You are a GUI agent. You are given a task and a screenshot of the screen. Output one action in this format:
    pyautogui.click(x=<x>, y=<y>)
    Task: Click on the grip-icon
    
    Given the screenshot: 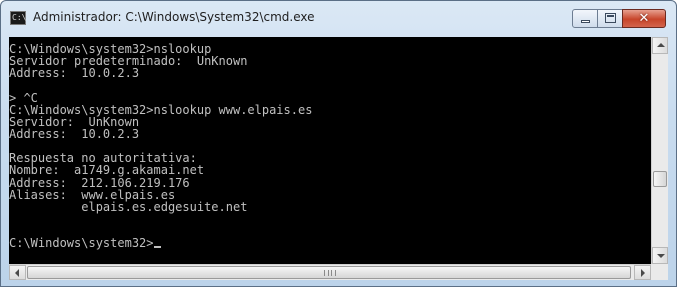 What is the action you would take?
    pyautogui.click(x=330, y=273)
    